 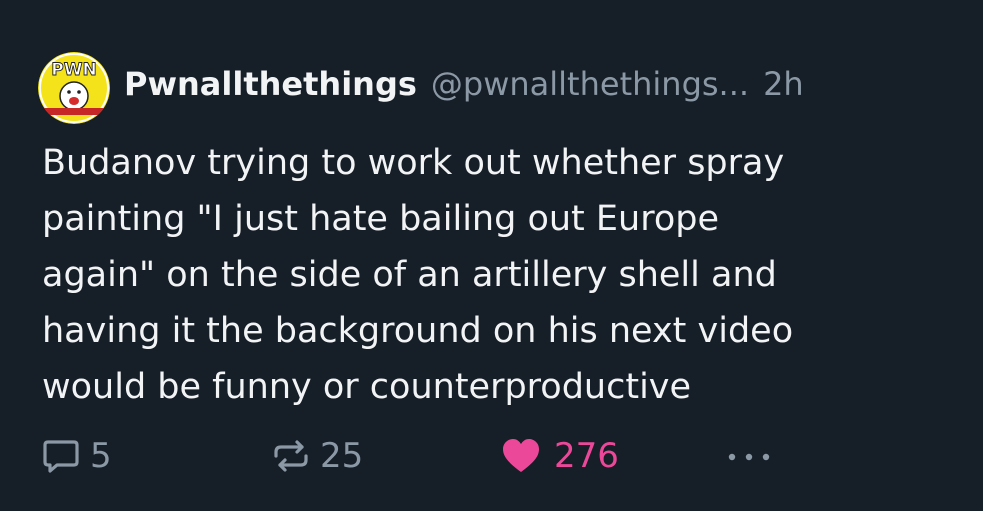 I want to click on avatar: PWN, so click(x=74, y=88).